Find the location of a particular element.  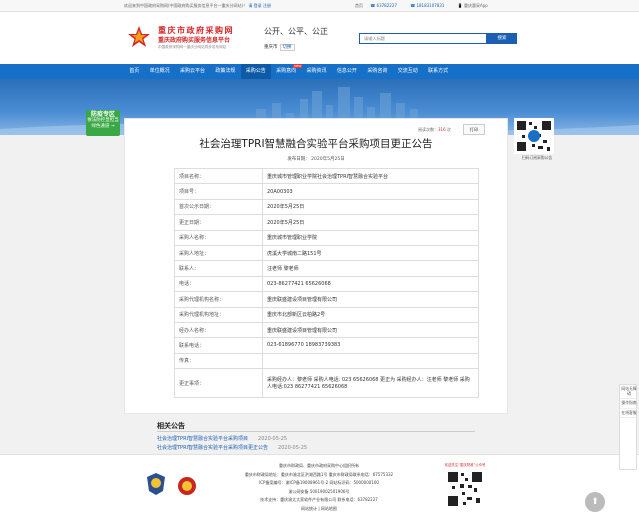

table-key: 更正日期： is located at coordinates (218, 222).